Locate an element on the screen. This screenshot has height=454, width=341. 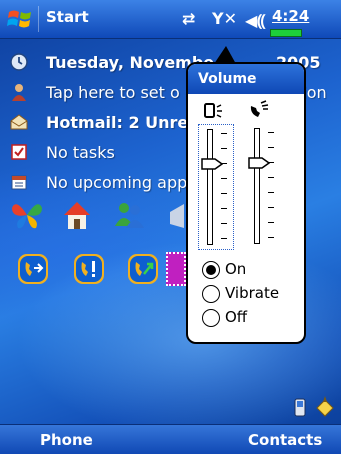
speaker-volume-icon is located at coordinates (213, 110).